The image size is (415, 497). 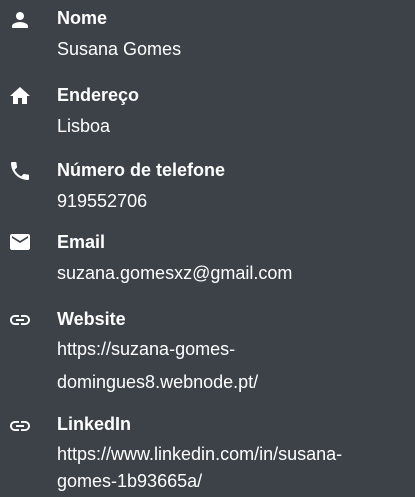 I want to click on contact-value-address: Lisboa, so click(x=84, y=126).